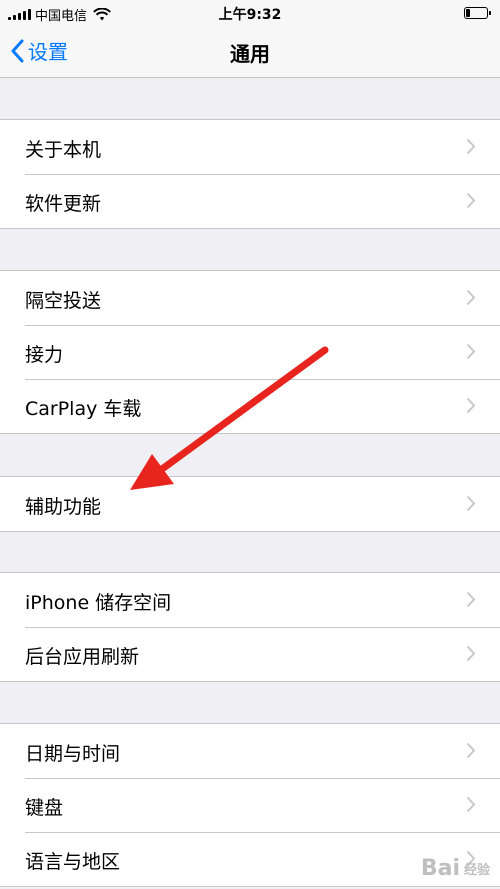  I want to click on page-title: 通用, so click(250, 54).